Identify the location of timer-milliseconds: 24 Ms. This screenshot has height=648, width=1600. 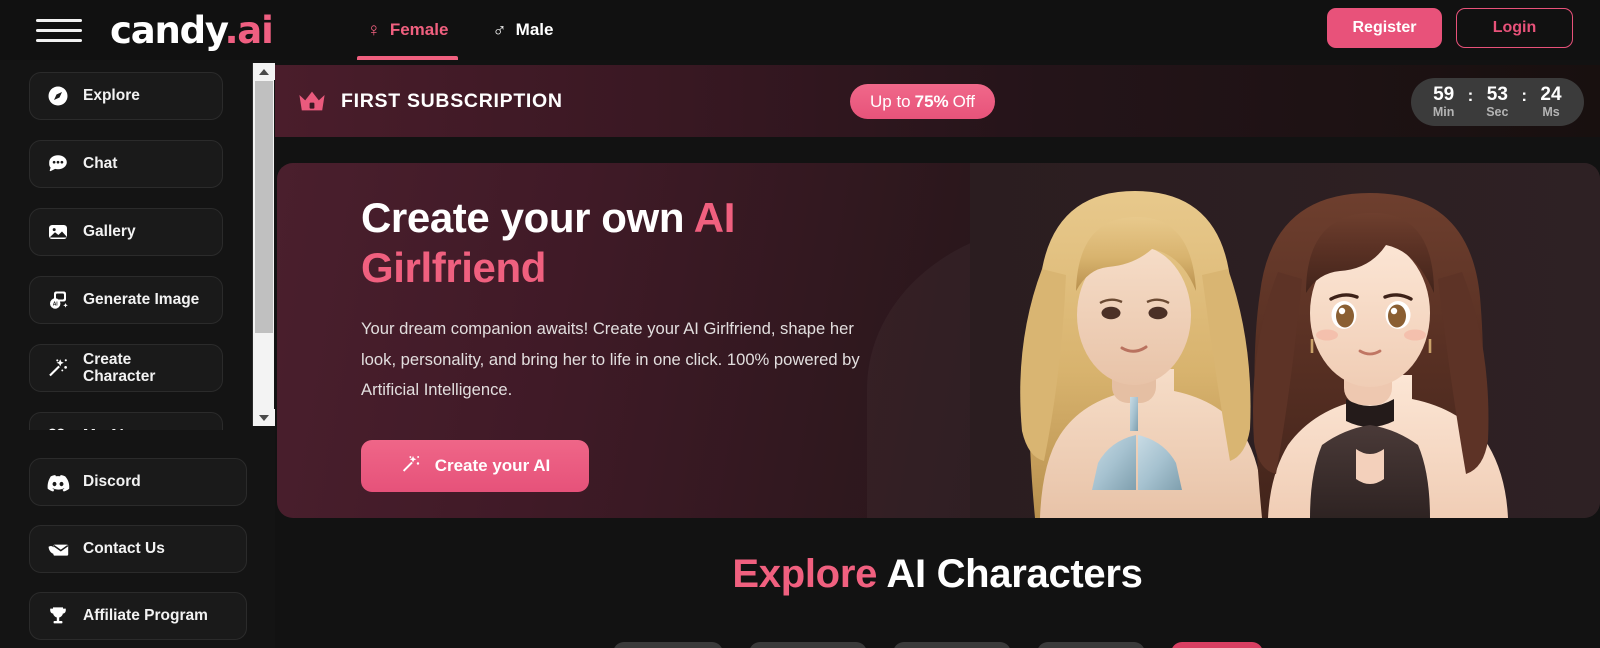
(1551, 102).